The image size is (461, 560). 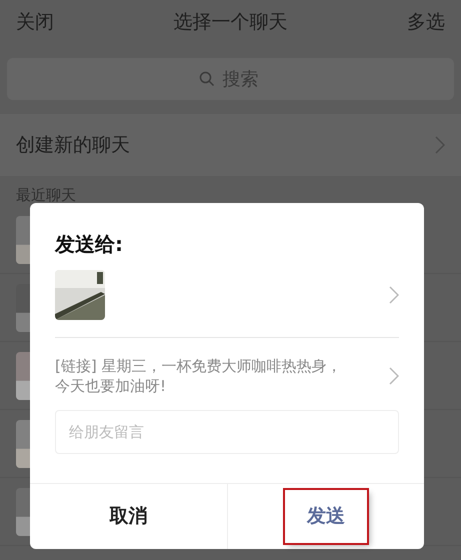 I want to click on window-title: 选择一个聊天, so click(x=231, y=22).